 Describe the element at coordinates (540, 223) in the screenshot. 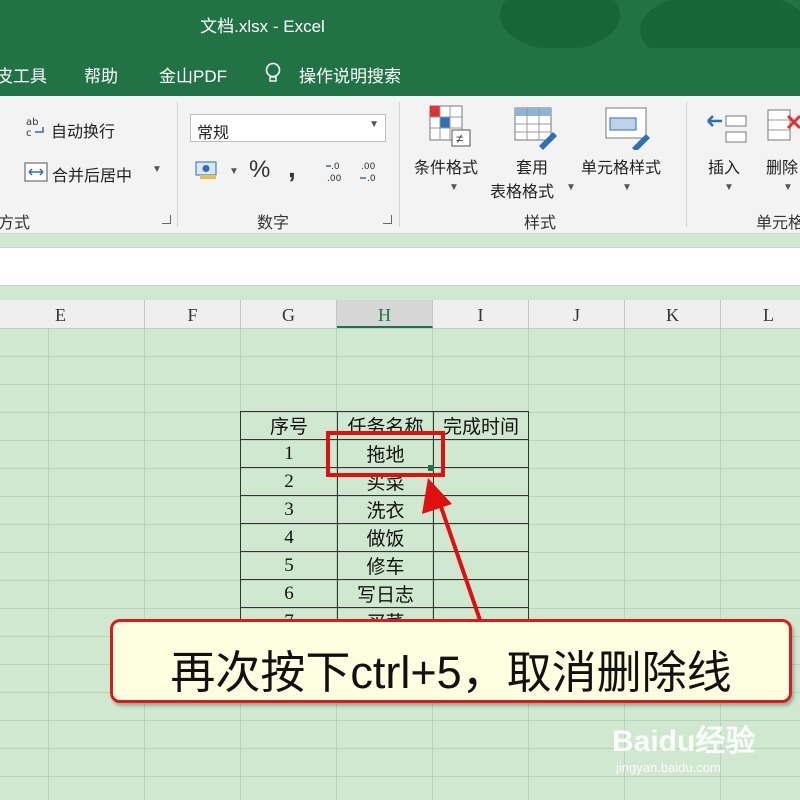

I see `group-label-styles: 样式` at that location.